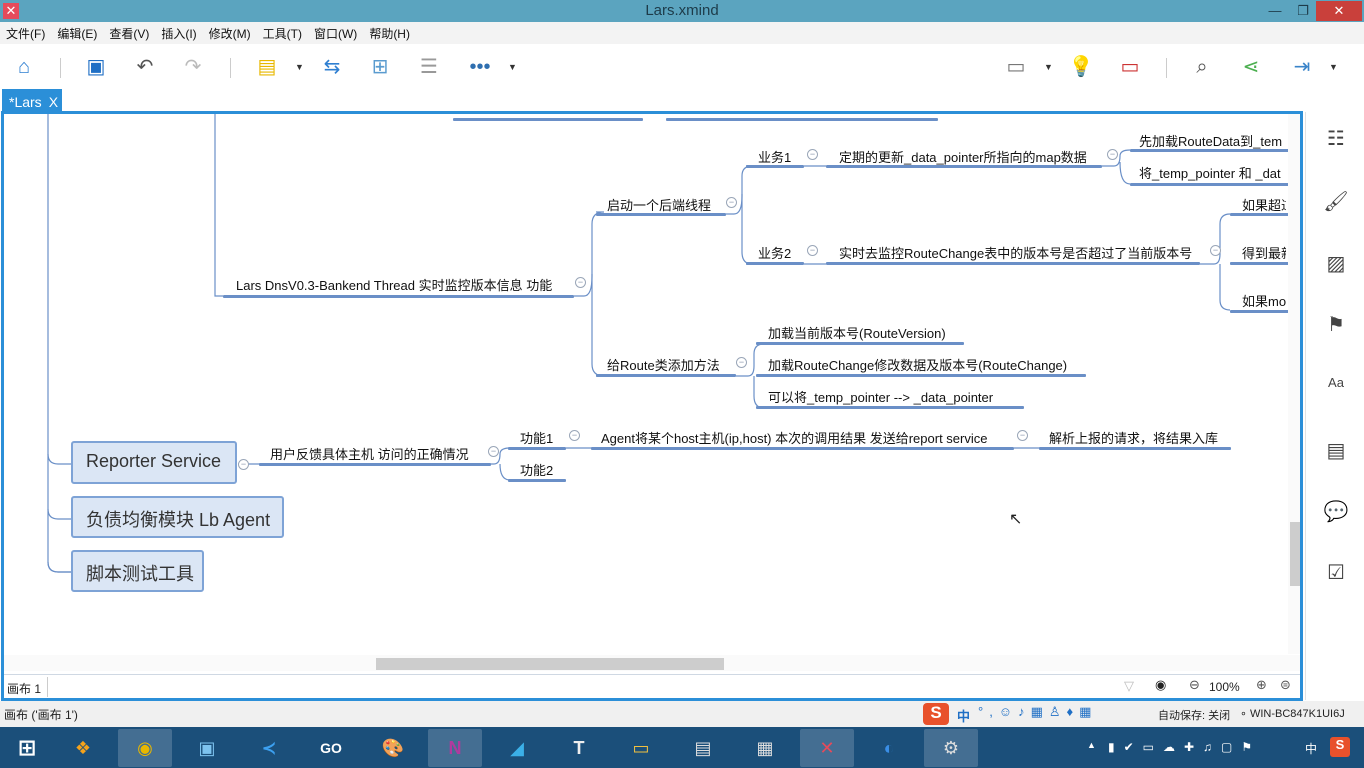 Image resolution: width=1364 pixels, height=768 pixels. I want to click on share-icon: ⋖, so click(1251, 67).